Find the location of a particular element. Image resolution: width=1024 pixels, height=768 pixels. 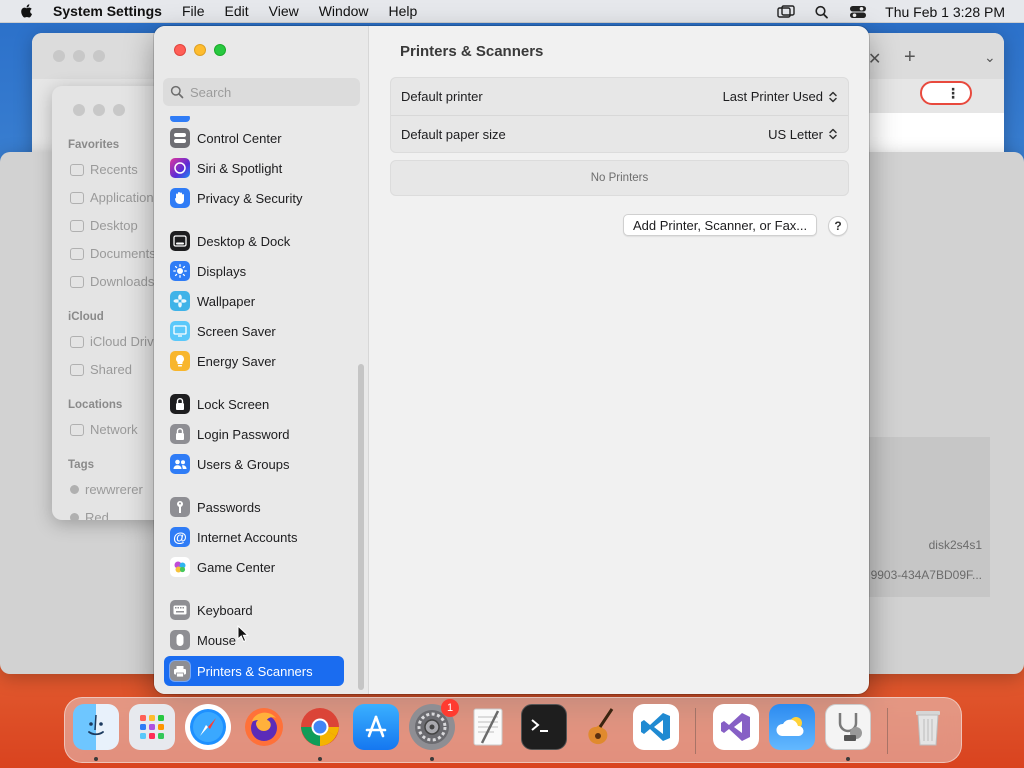

default-printer-row: Default printer Last Printer Used is located at coordinates (619, 96).